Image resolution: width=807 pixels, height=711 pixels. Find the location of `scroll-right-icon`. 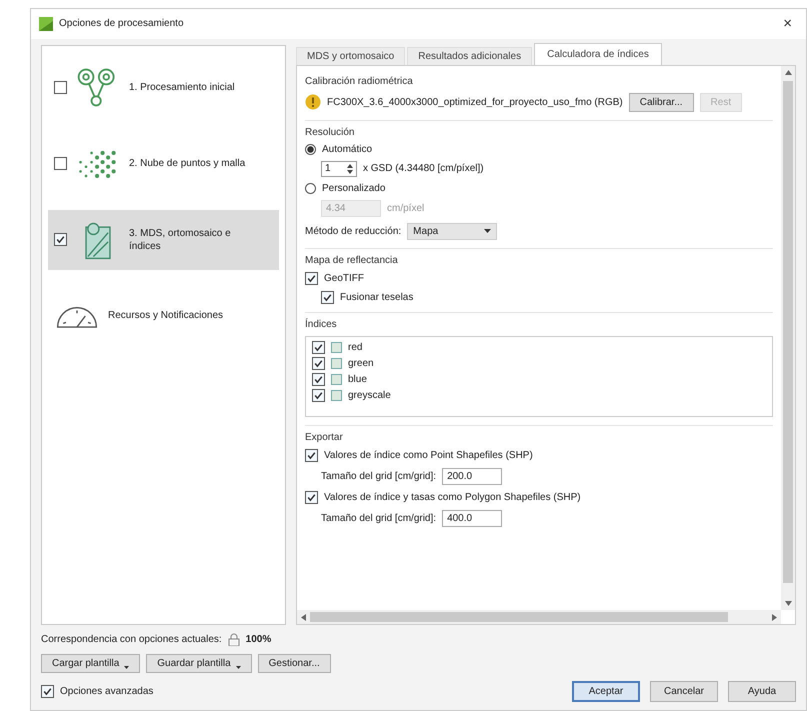

scroll-right-icon is located at coordinates (774, 617).